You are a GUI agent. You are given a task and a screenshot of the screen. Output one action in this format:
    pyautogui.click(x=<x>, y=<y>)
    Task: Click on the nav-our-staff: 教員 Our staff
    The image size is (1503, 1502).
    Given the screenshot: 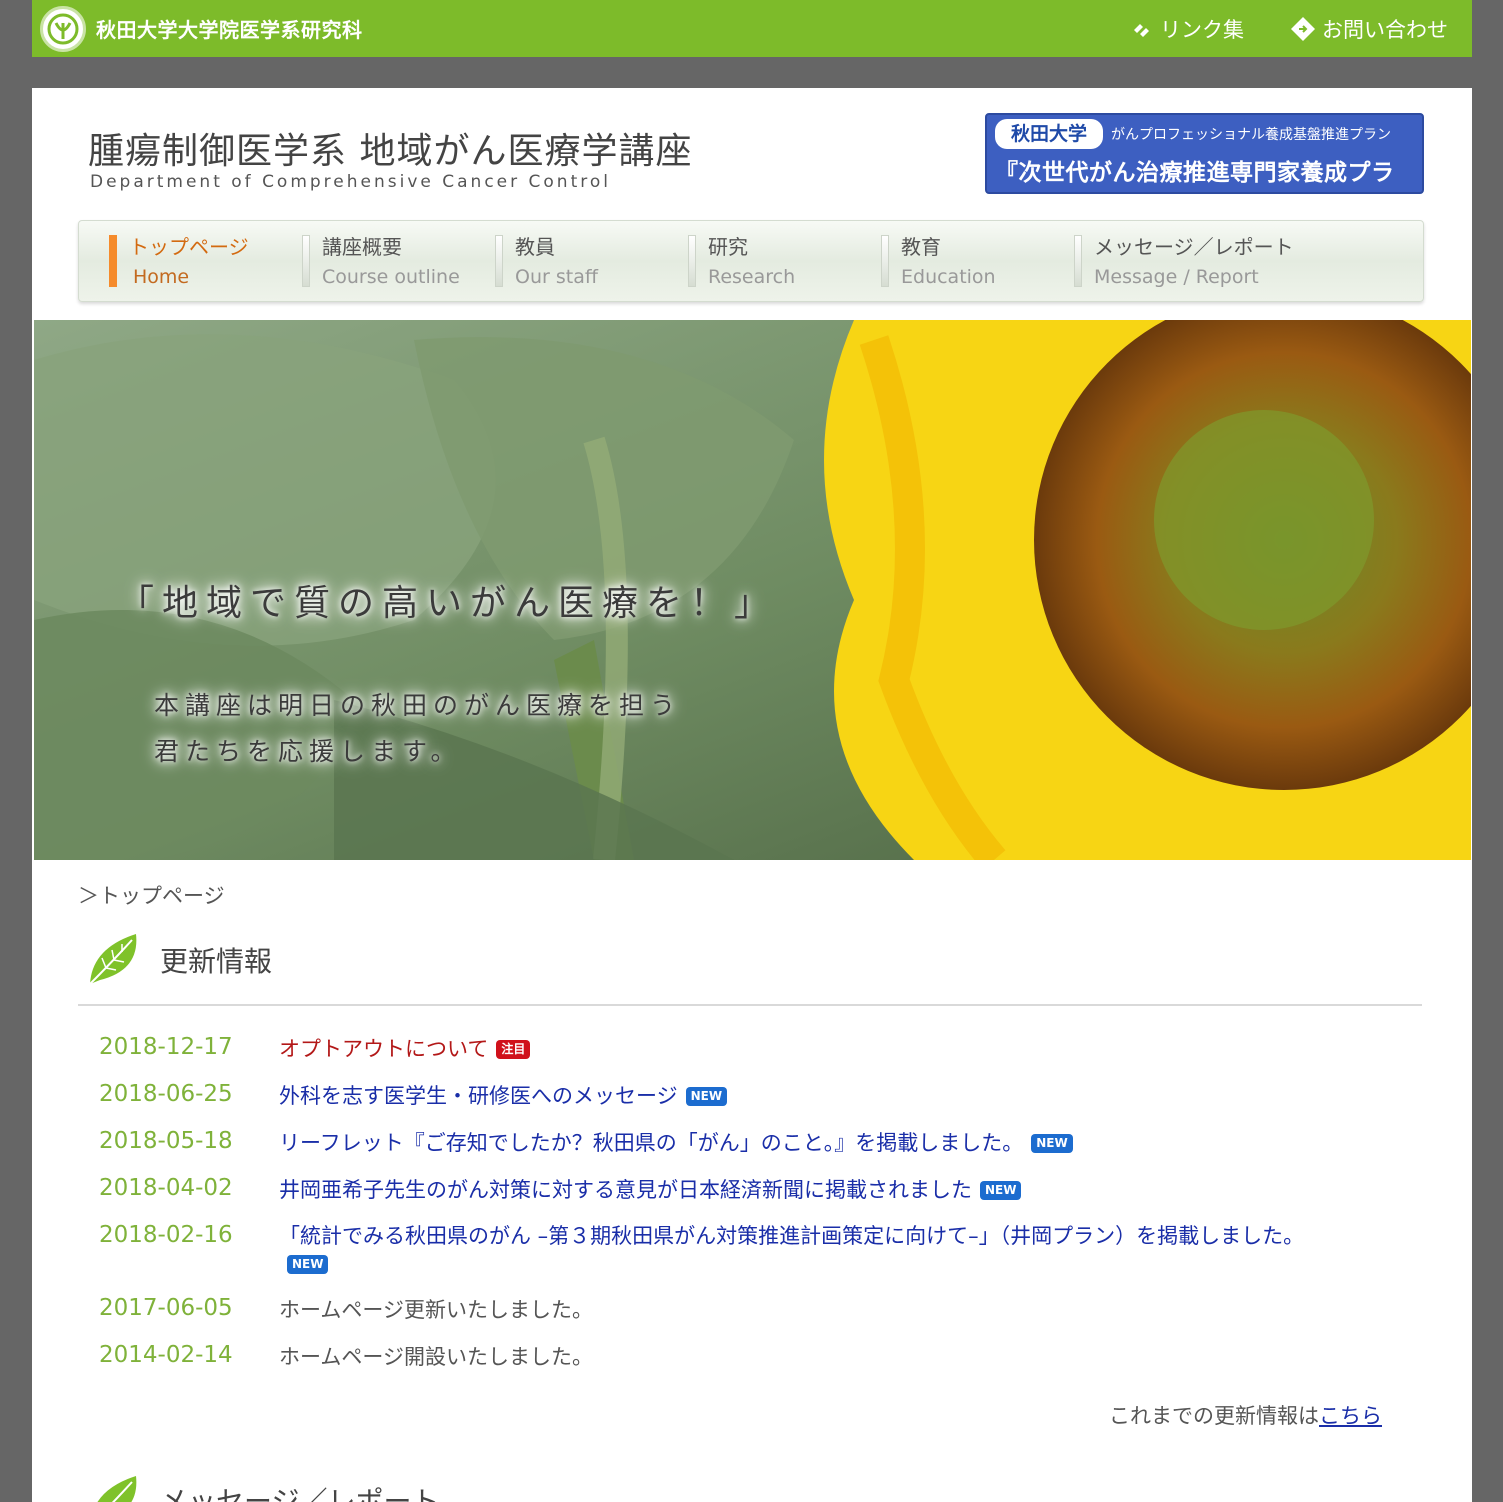 What is the action you would take?
    pyautogui.click(x=591, y=261)
    